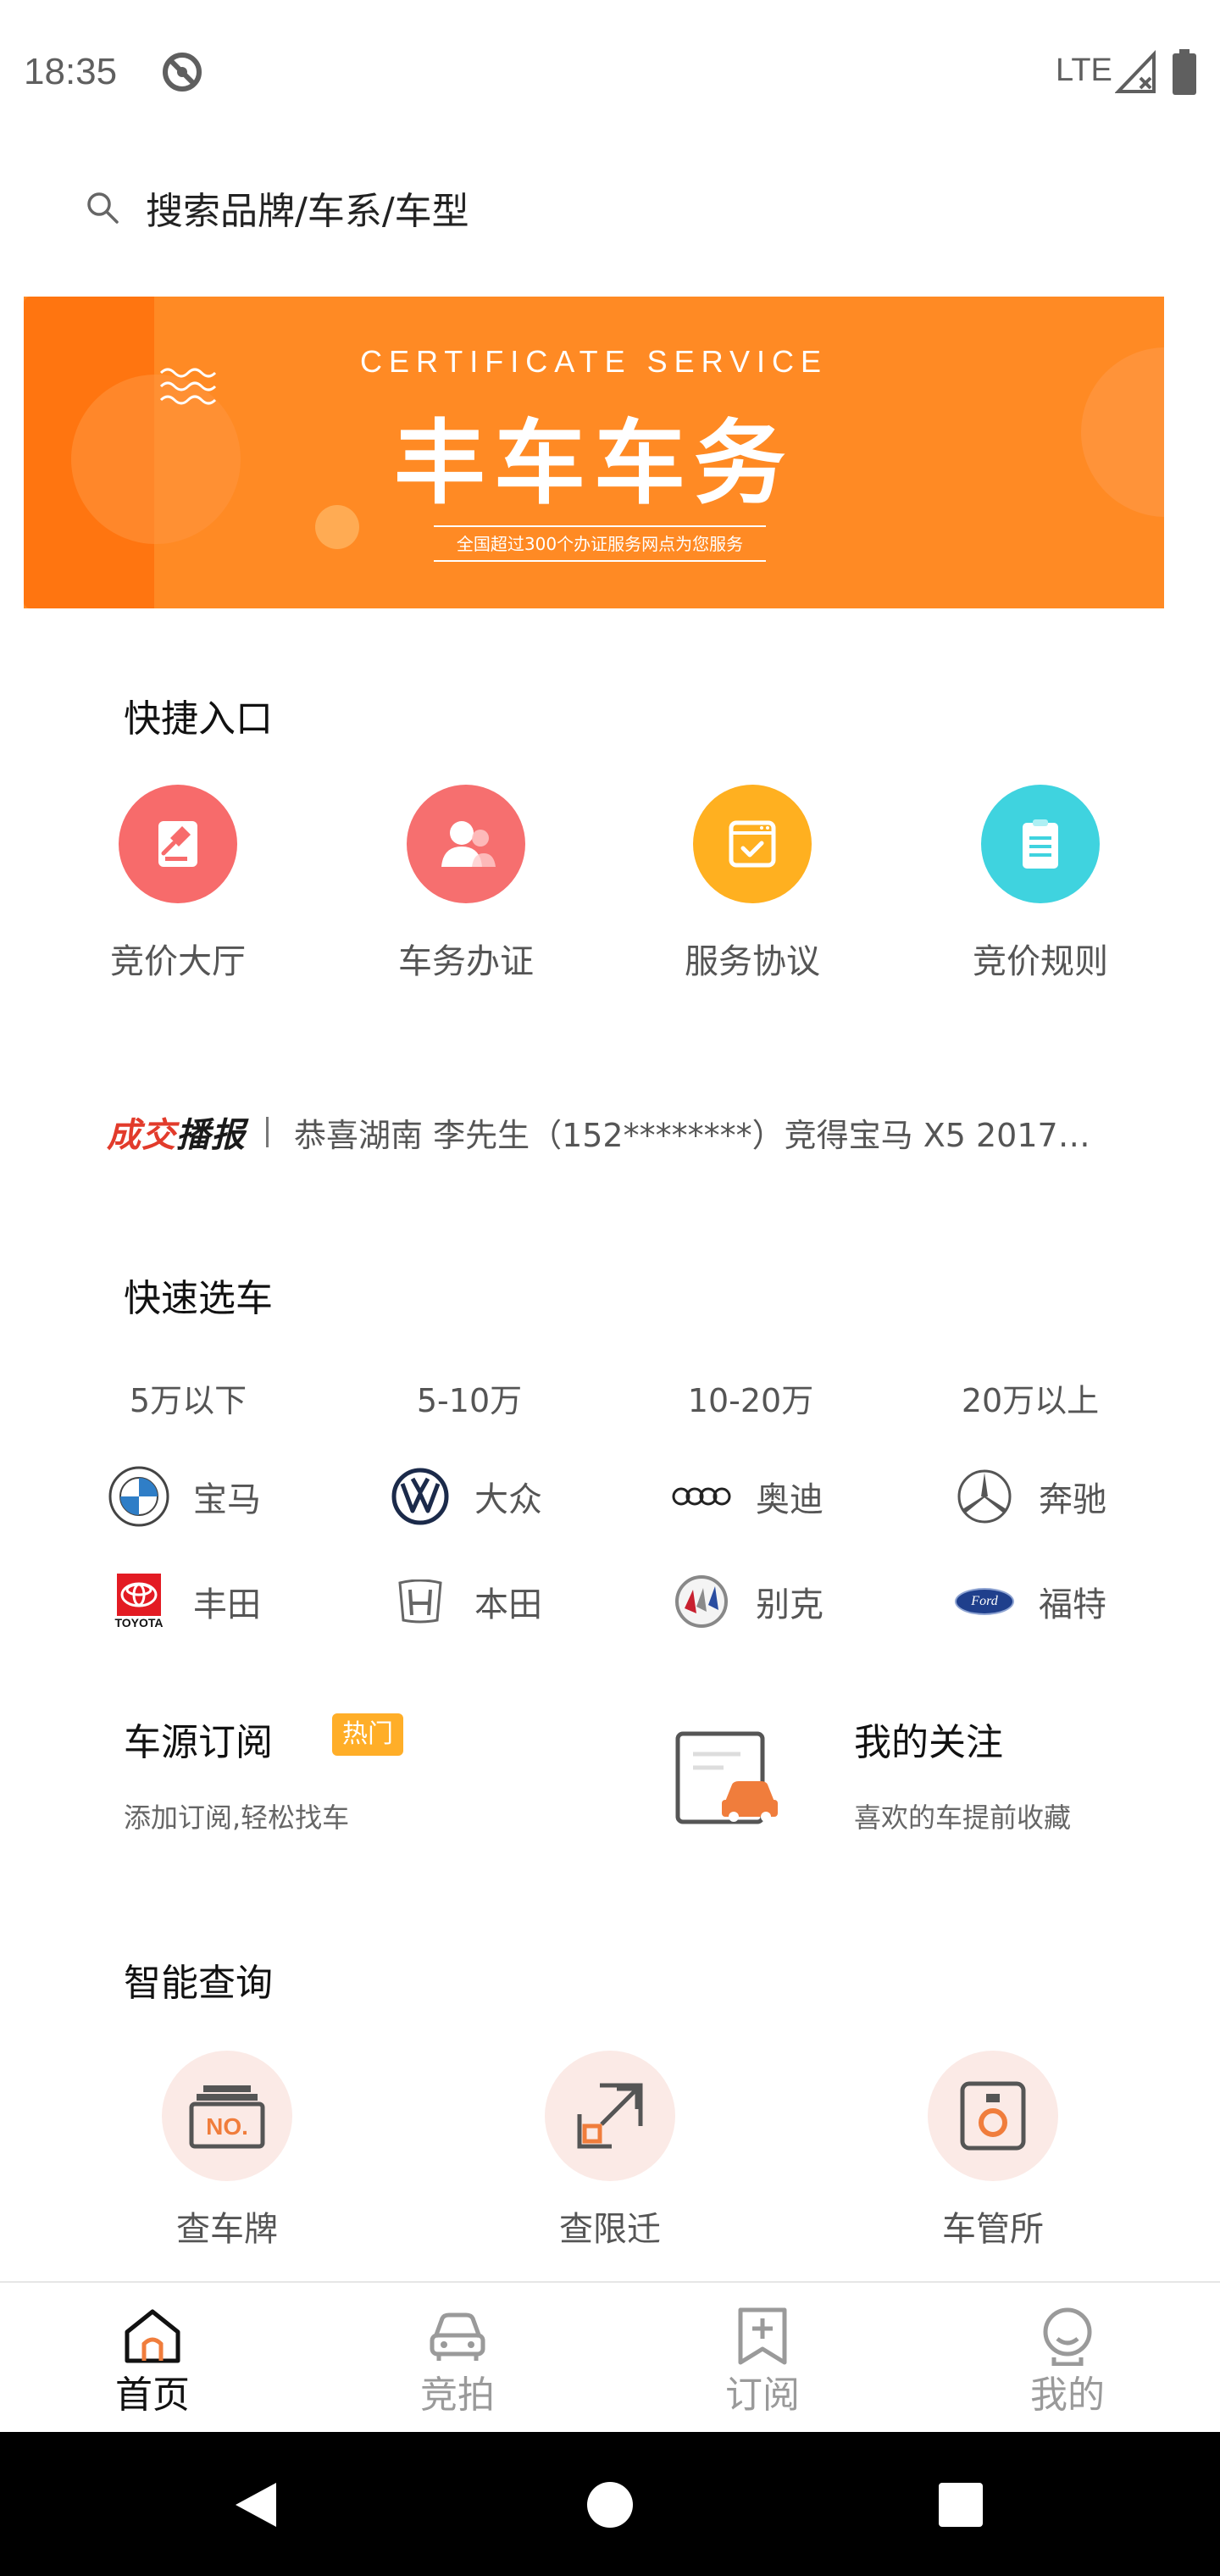 The height and width of the screenshot is (2576, 1220). Describe the element at coordinates (256, 2504) in the screenshot. I see `back-icon` at that location.